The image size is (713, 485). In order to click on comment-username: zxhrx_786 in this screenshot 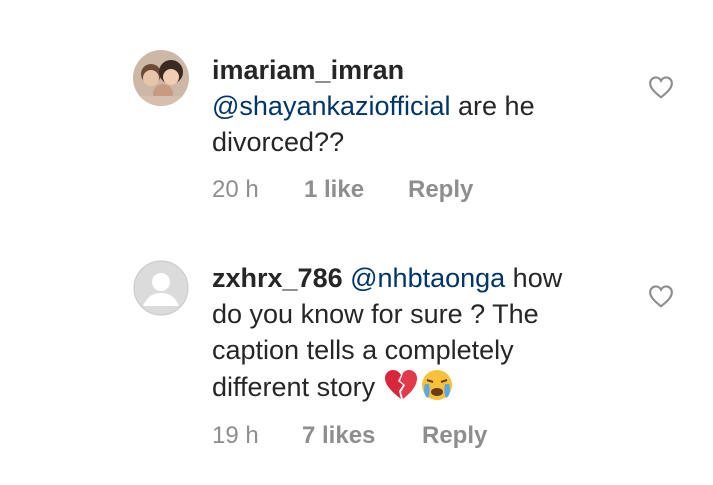, I will do `click(277, 278)`.